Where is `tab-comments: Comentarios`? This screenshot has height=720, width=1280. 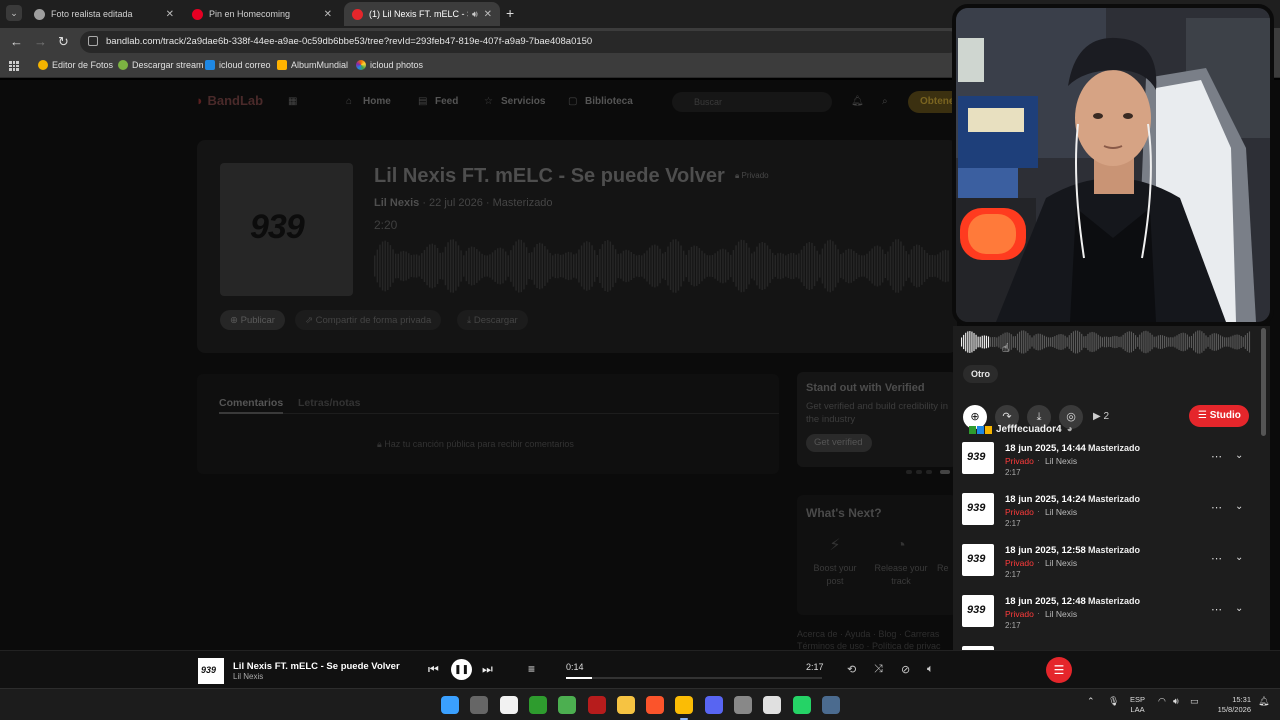
tab-comments: Comentarios is located at coordinates (251, 403).